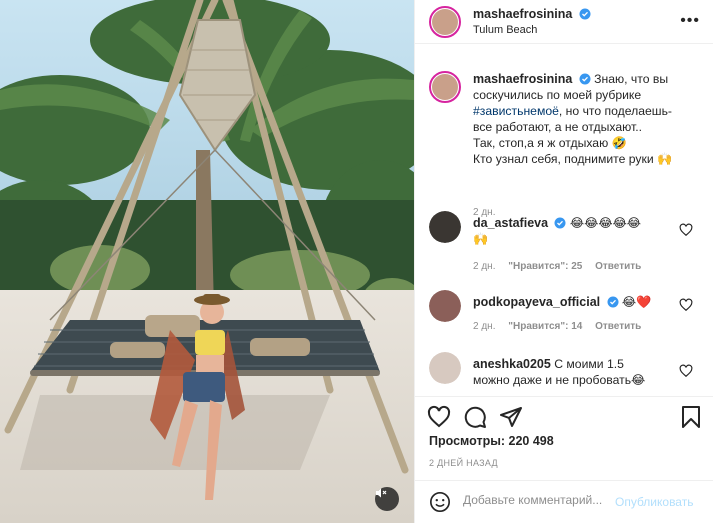  What do you see at coordinates (439, 417) in the screenshot?
I see `heart-icon` at bounding box center [439, 417].